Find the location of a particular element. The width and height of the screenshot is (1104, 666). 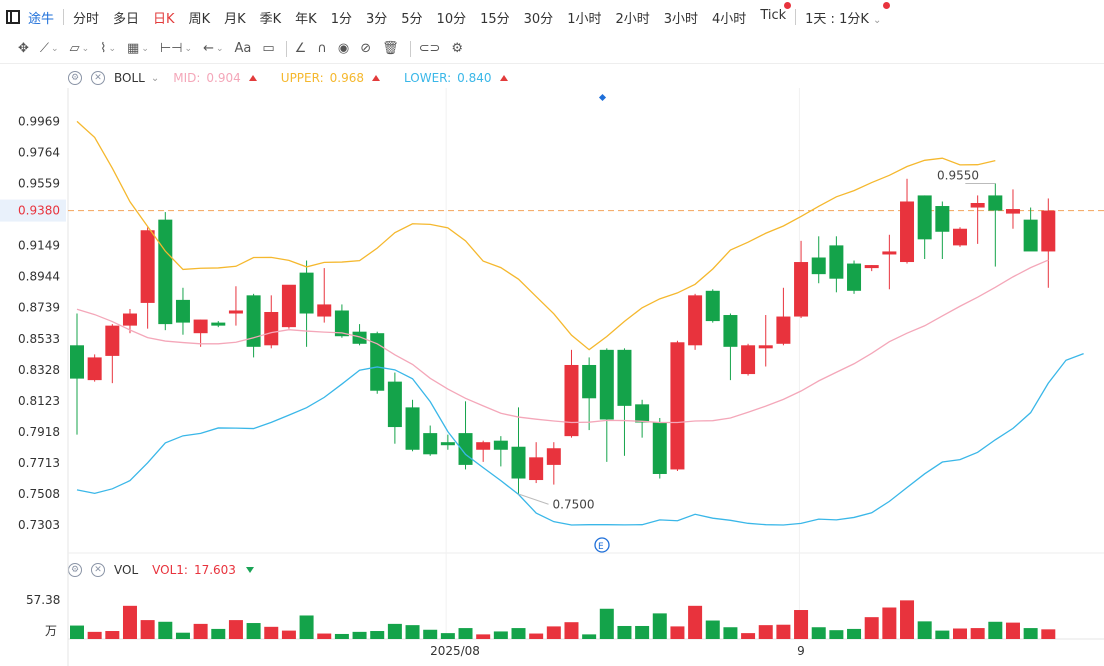

x-tick-label: 9 is located at coordinates (801, 651).